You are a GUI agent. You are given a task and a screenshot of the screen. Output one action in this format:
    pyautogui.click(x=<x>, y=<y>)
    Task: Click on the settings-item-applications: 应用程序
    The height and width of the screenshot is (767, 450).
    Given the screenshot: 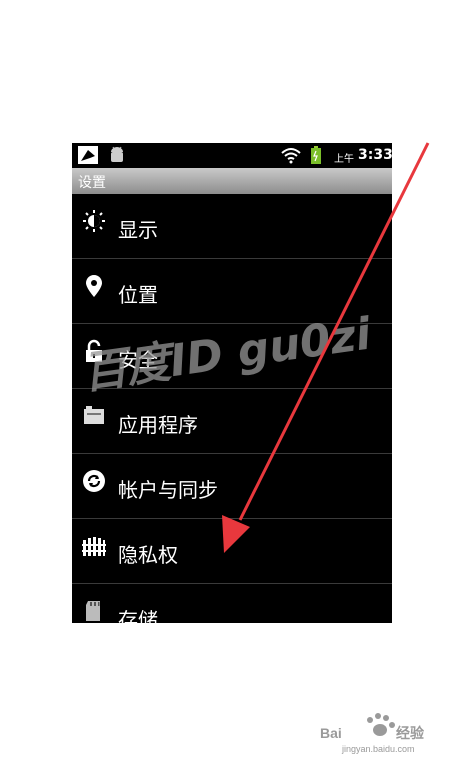 What is the action you would take?
    pyautogui.click(x=232, y=421)
    